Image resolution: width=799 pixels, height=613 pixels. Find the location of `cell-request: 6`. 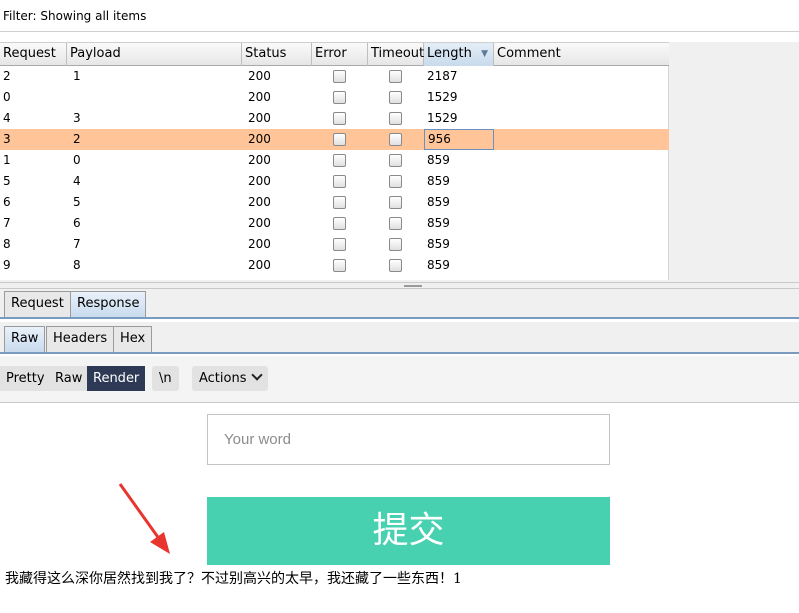

cell-request: 6 is located at coordinates (7, 202).